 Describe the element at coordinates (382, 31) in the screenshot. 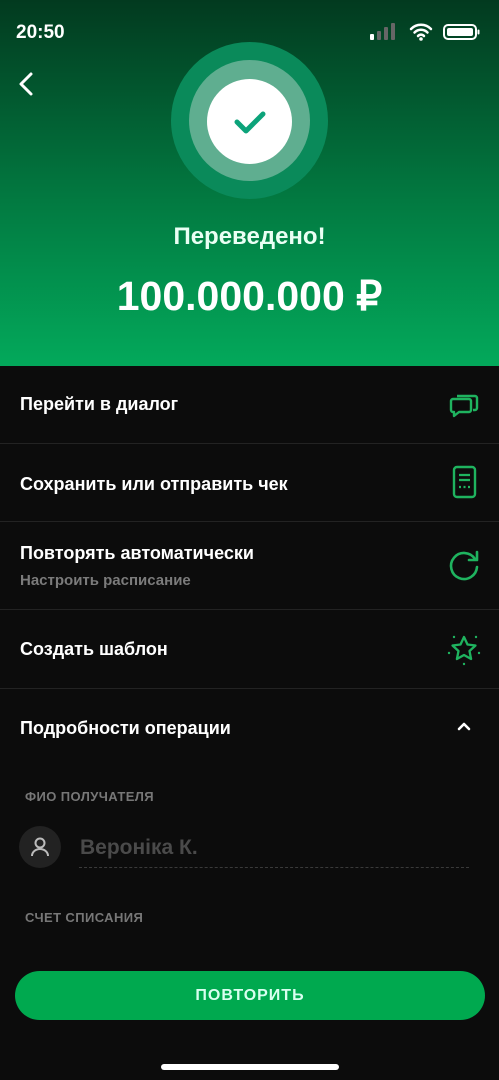

I see `signal-icon` at that location.